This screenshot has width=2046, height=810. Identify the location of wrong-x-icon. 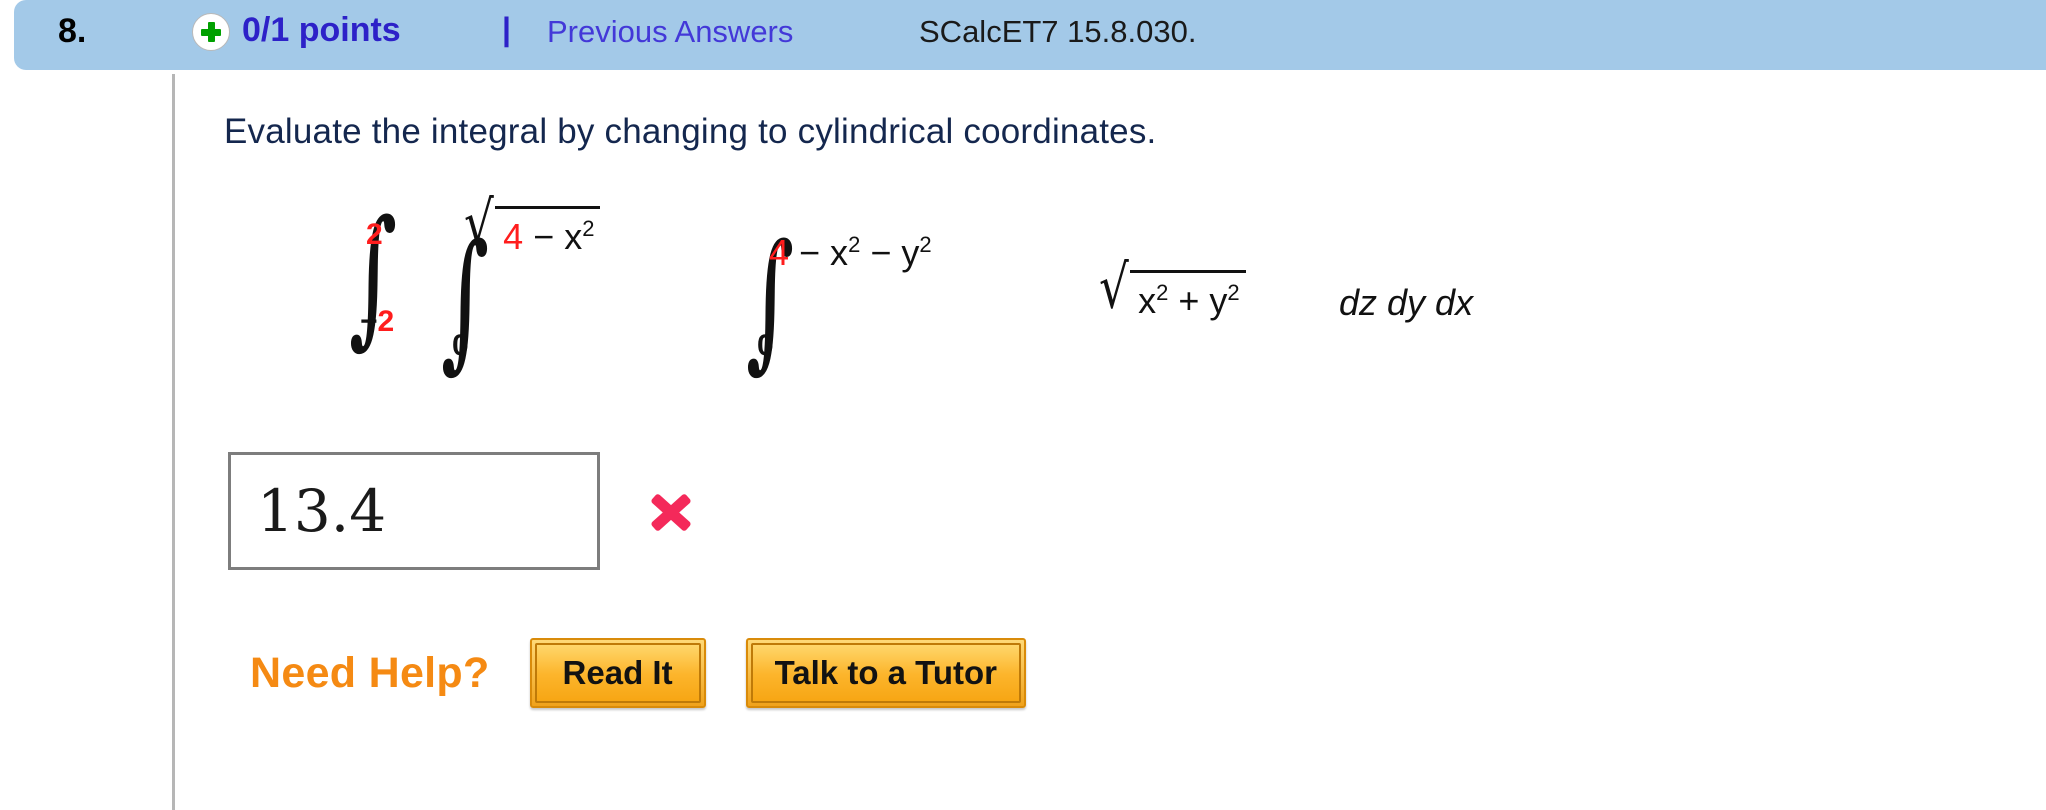
(670, 511).